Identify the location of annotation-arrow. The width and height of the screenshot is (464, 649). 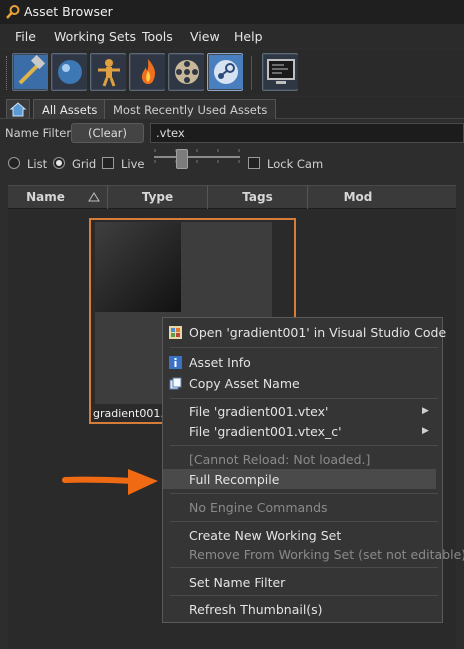
(111, 482).